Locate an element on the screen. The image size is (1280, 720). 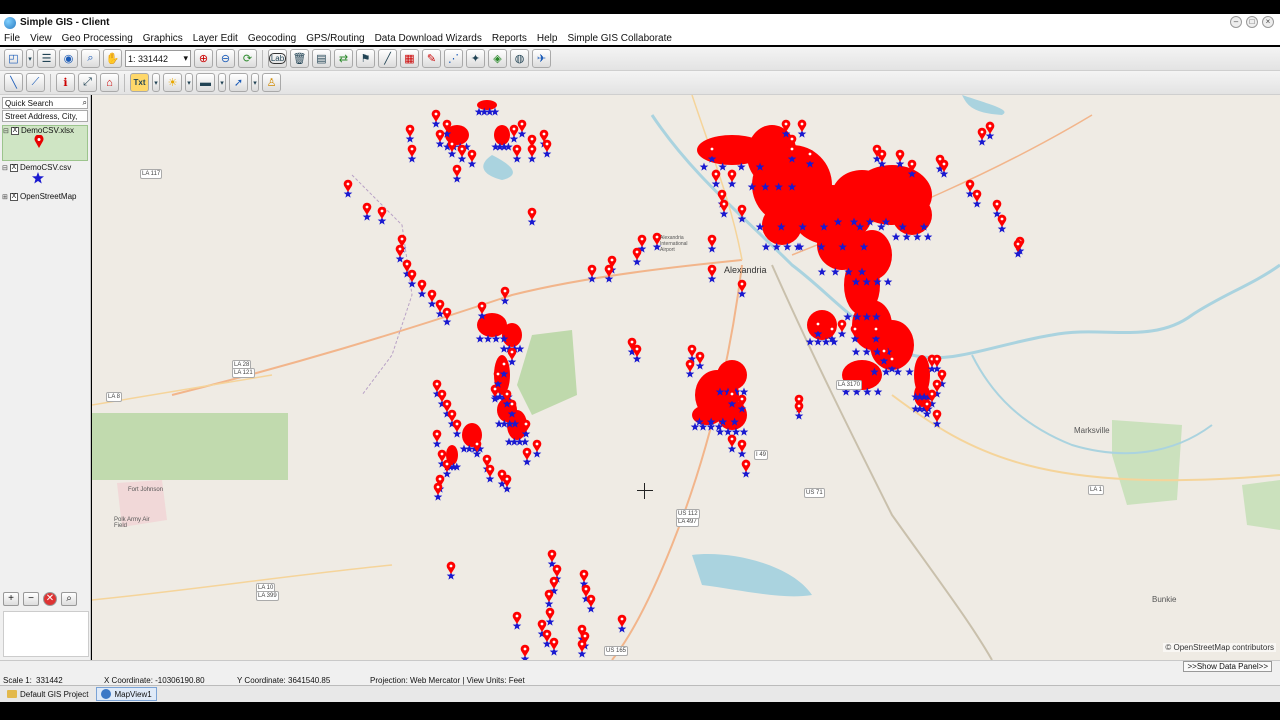
label-tool-button: Lab is located at coordinates (277, 58).